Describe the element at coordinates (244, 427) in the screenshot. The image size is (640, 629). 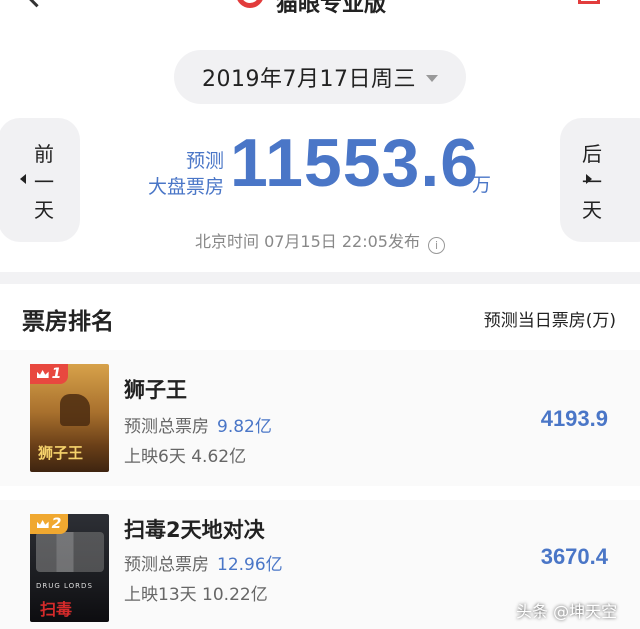
I see `predicted-total-amount: 9.82亿` at that location.